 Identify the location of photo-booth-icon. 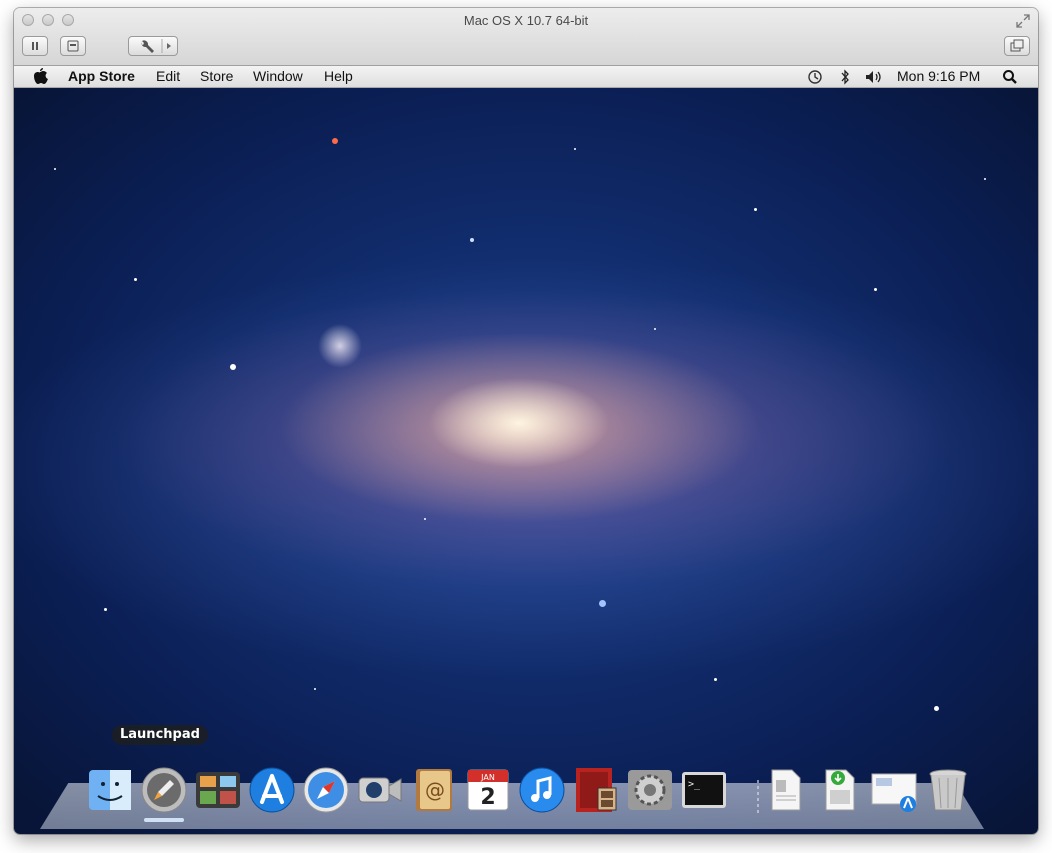
(596, 790).